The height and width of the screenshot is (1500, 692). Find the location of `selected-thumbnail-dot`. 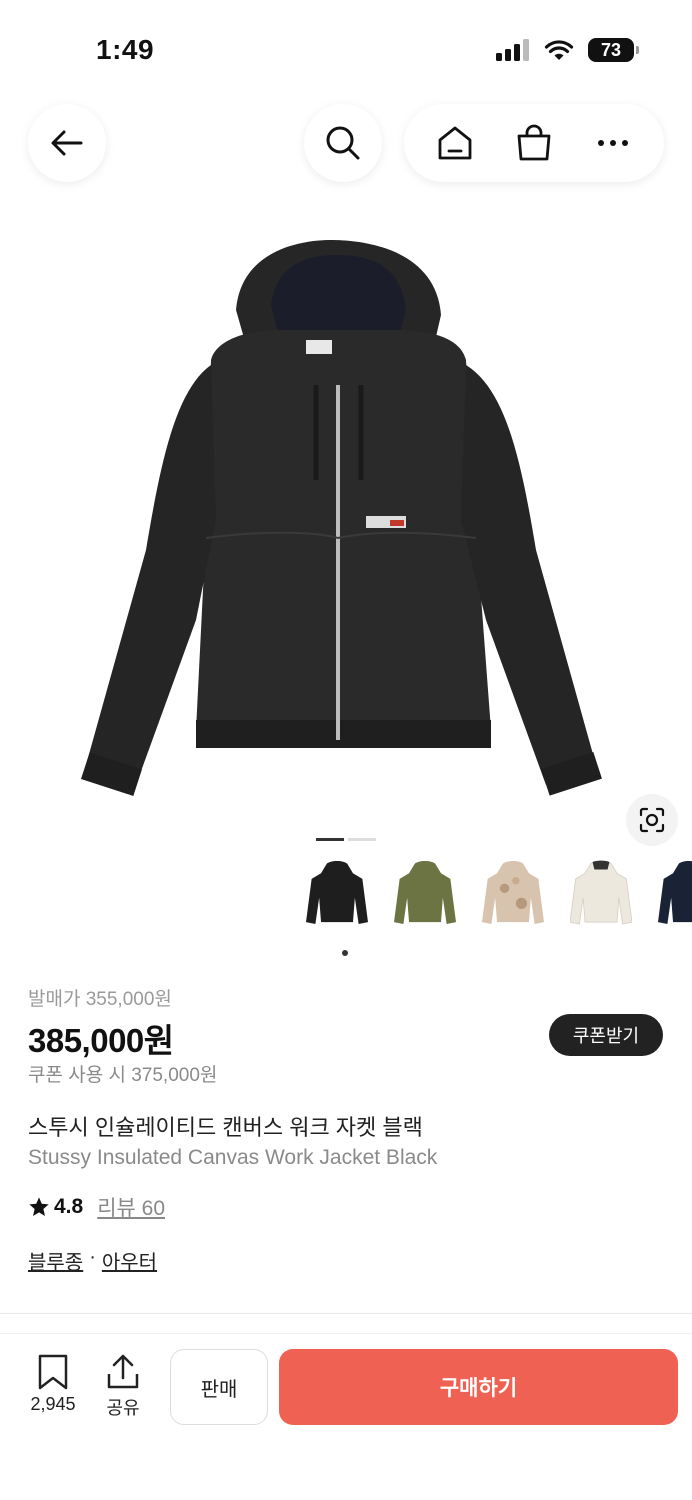

selected-thumbnail-dot is located at coordinates (345, 953).